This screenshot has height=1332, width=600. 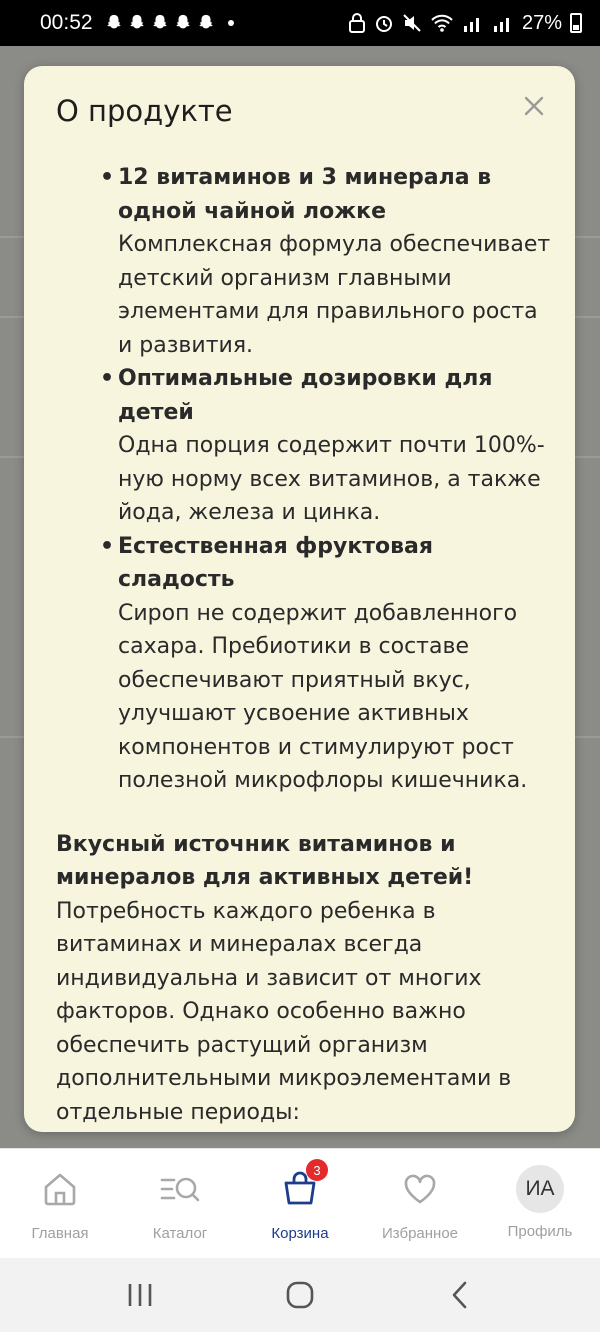 I want to click on cart-badge: 3, so click(x=317, y=1170).